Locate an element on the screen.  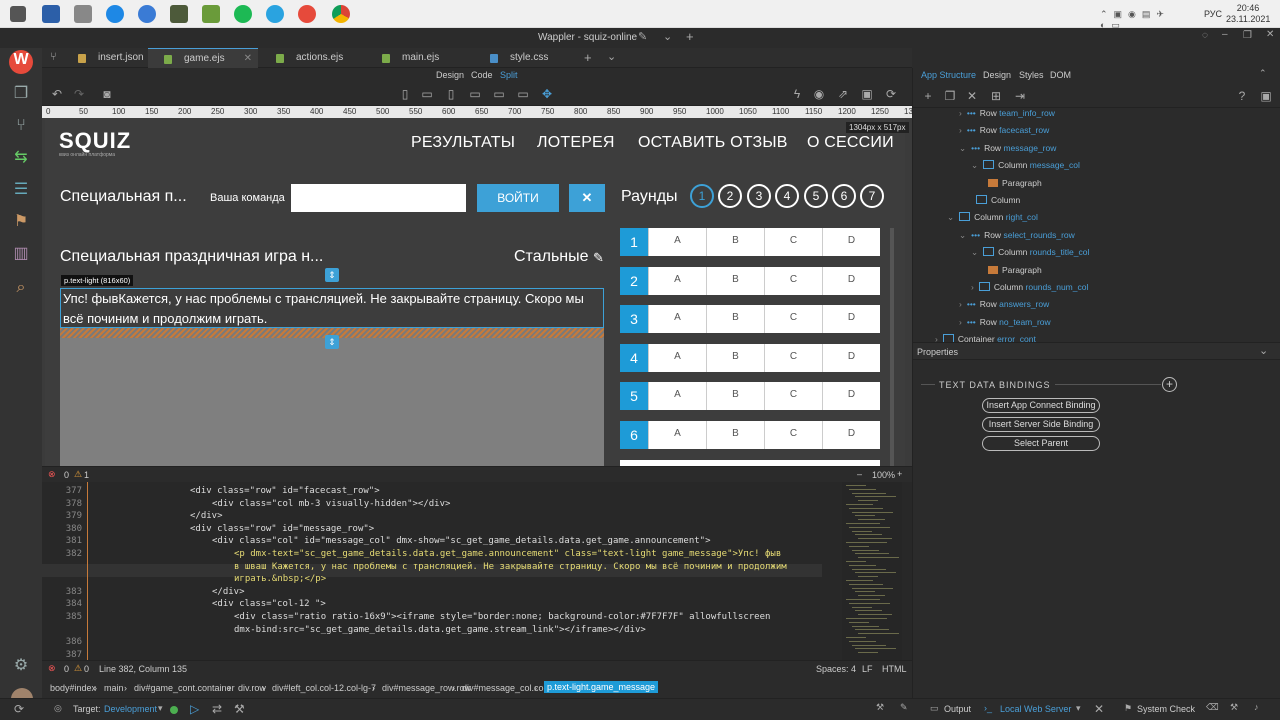
language-indicator: РУС is located at coordinates (1213, 14).